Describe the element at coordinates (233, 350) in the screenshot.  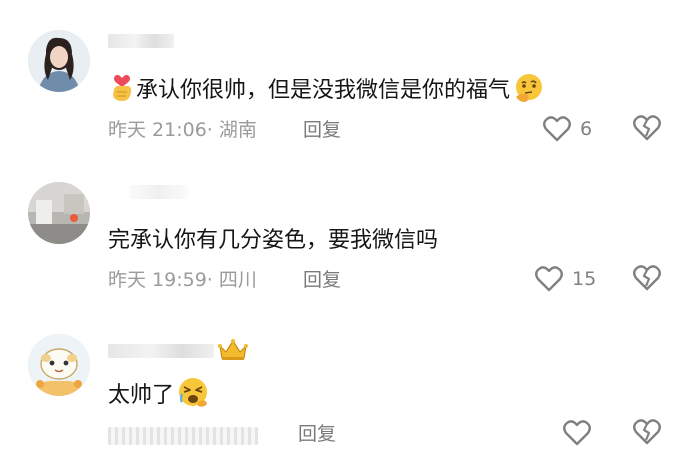
I see `crown-icon` at that location.